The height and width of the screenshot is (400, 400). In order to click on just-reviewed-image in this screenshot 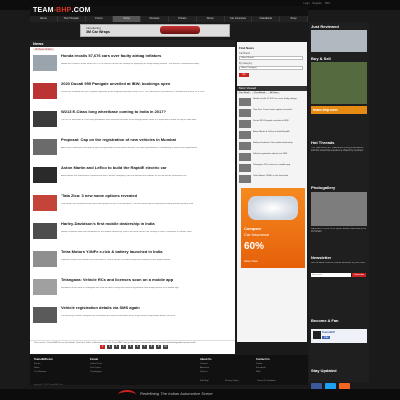, I will do `click(339, 41)`.